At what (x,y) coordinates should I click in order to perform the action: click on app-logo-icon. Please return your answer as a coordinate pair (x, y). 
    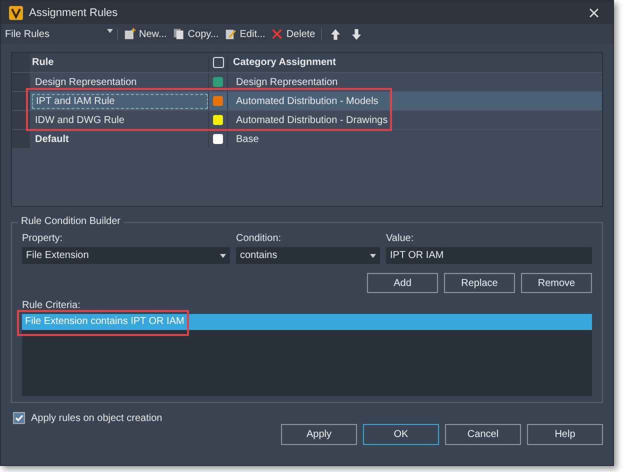
    Looking at the image, I should click on (16, 13).